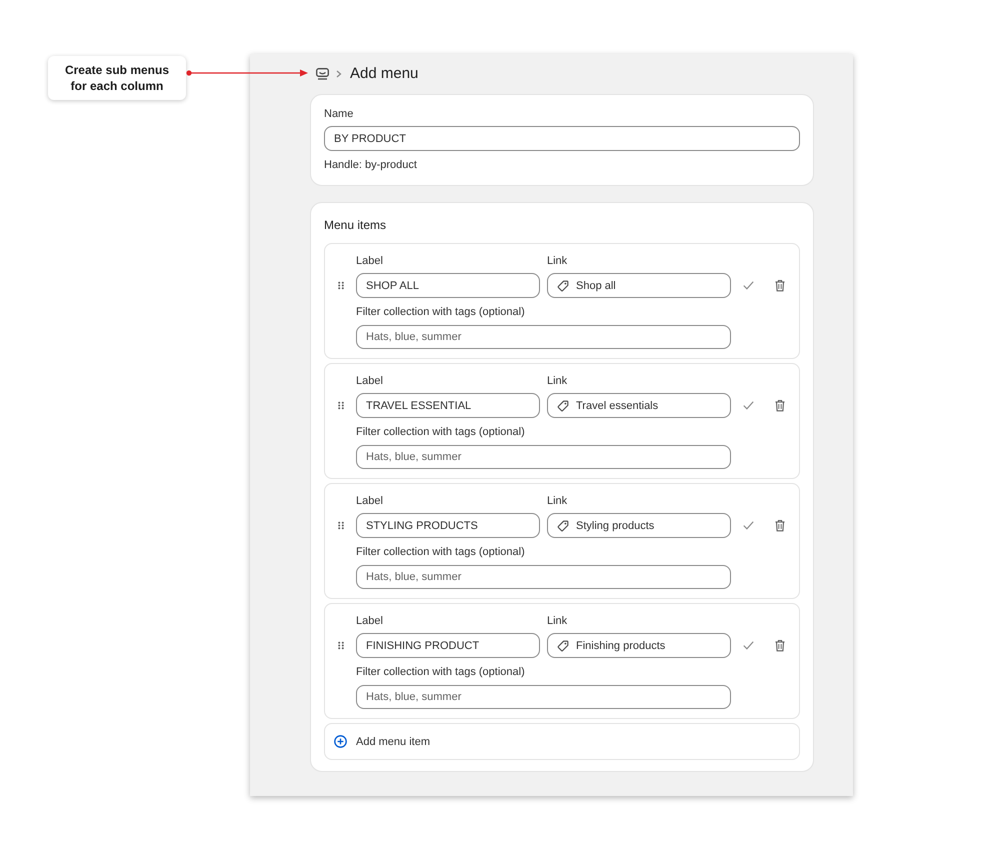 The width and height of the screenshot is (1000, 850). What do you see at coordinates (639, 285) in the screenshot?
I see `link-field: Shop all` at bounding box center [639, 285].